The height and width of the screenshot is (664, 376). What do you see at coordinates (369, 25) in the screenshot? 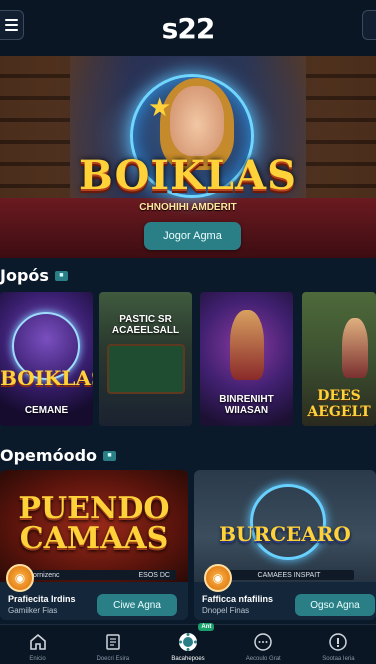
I see `account-button` at bounding box center [369, 25].